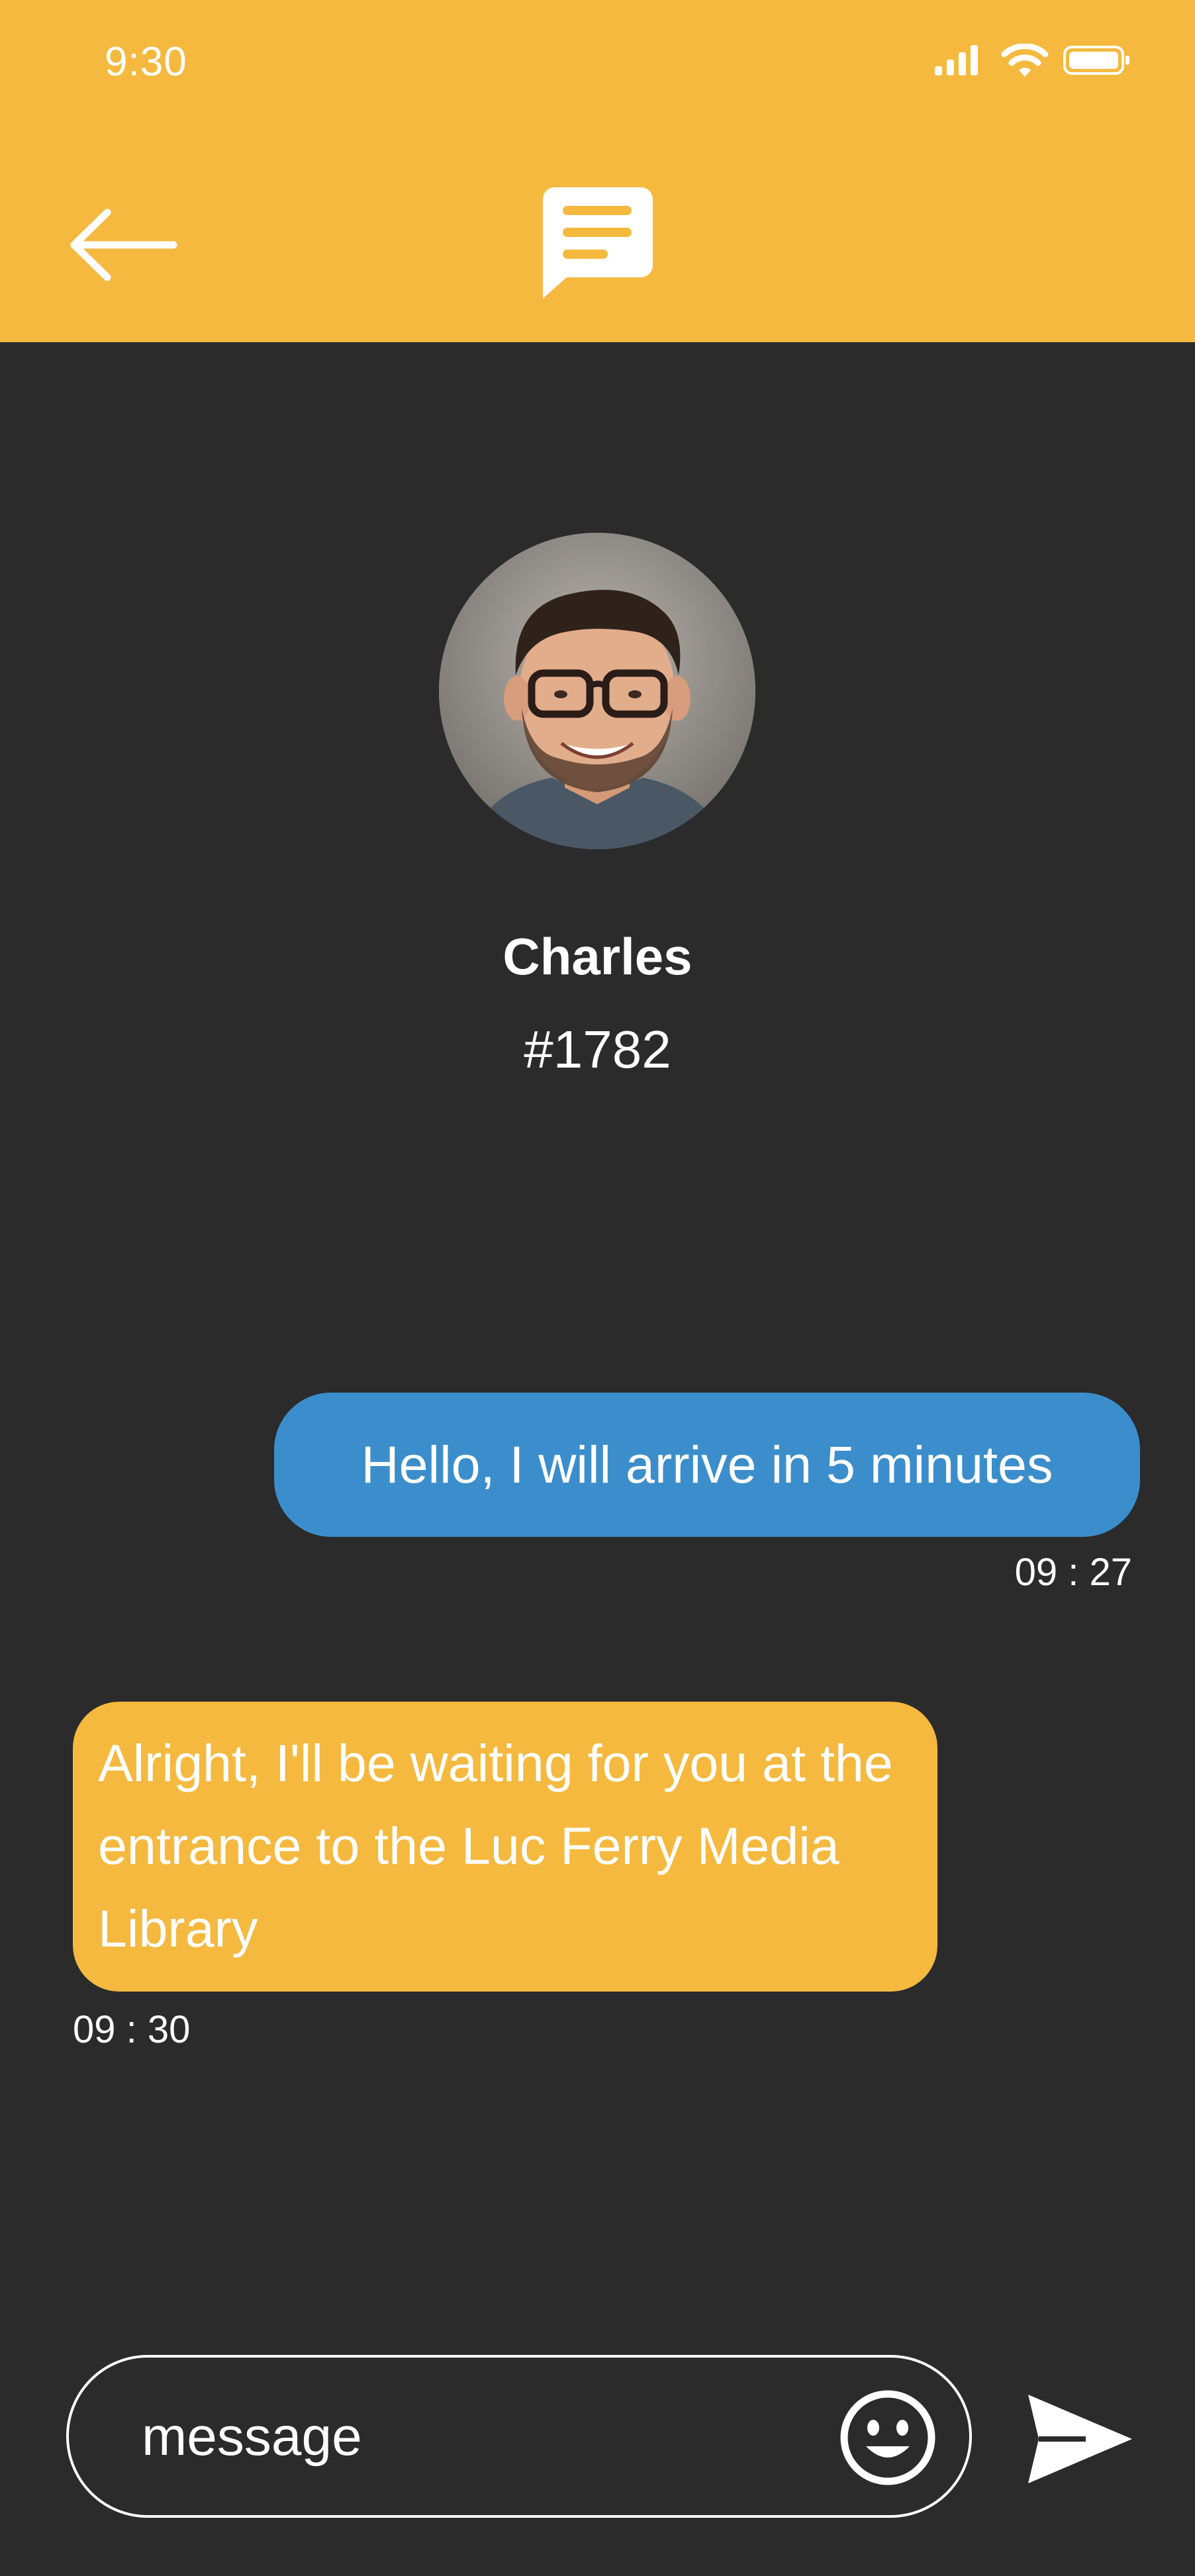 The image size is (1195, 2576). I want to click on app-header: 9:30, so click(598, 171).